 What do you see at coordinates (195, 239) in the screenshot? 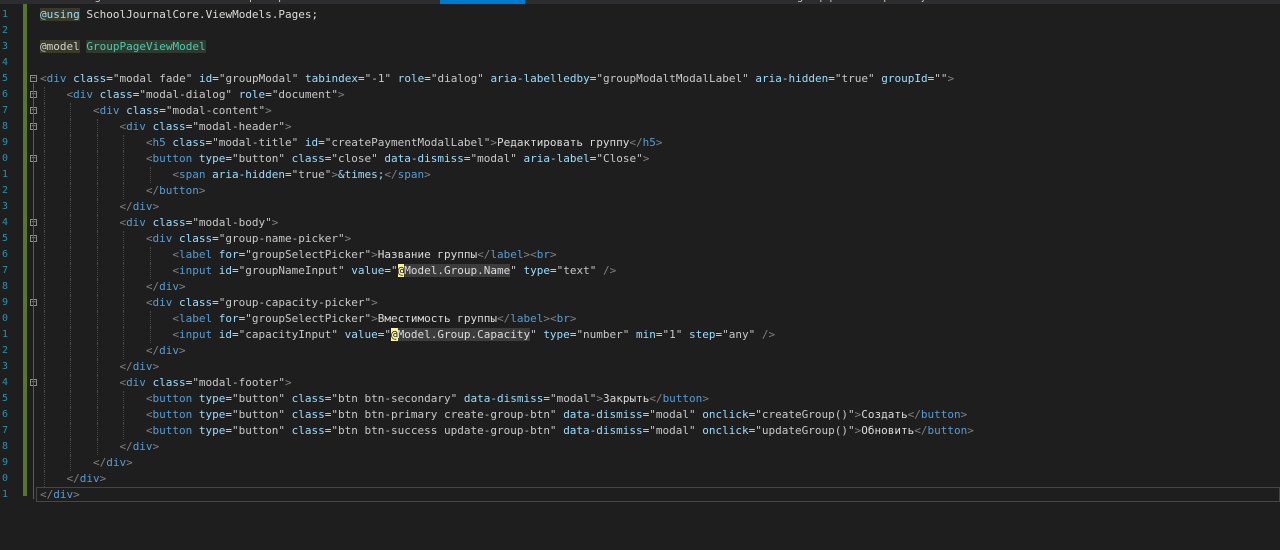
I see `code-line: <div class="group-name-picker">` at bounding box center [195, 239].